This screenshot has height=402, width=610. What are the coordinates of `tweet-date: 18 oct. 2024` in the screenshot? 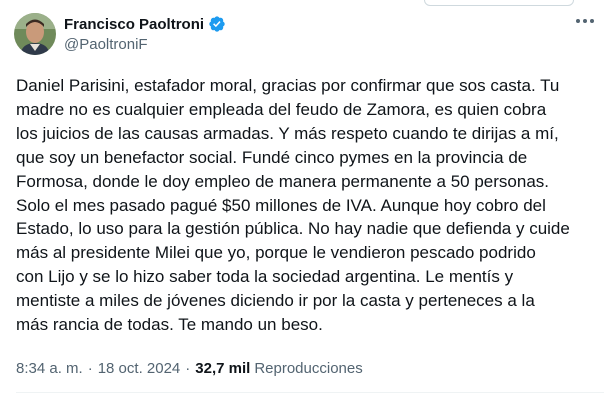 It's located at (139, 368).